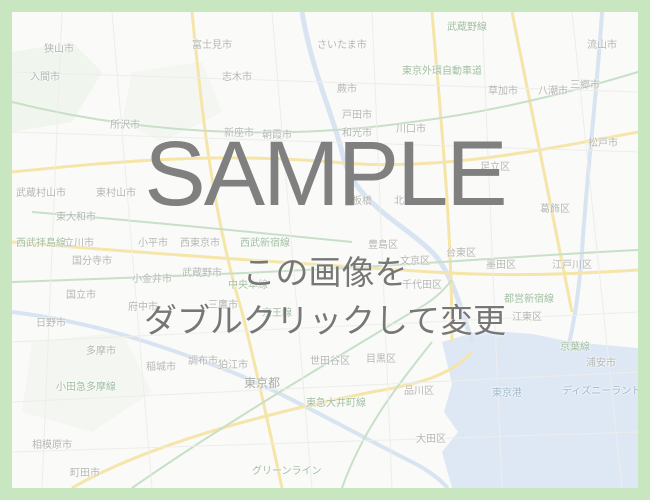 This screenshot has height=500, width=650. Describe the element at coordinates (59, 49) in the screenshot. I see `map-label: 狭山市` at that location.